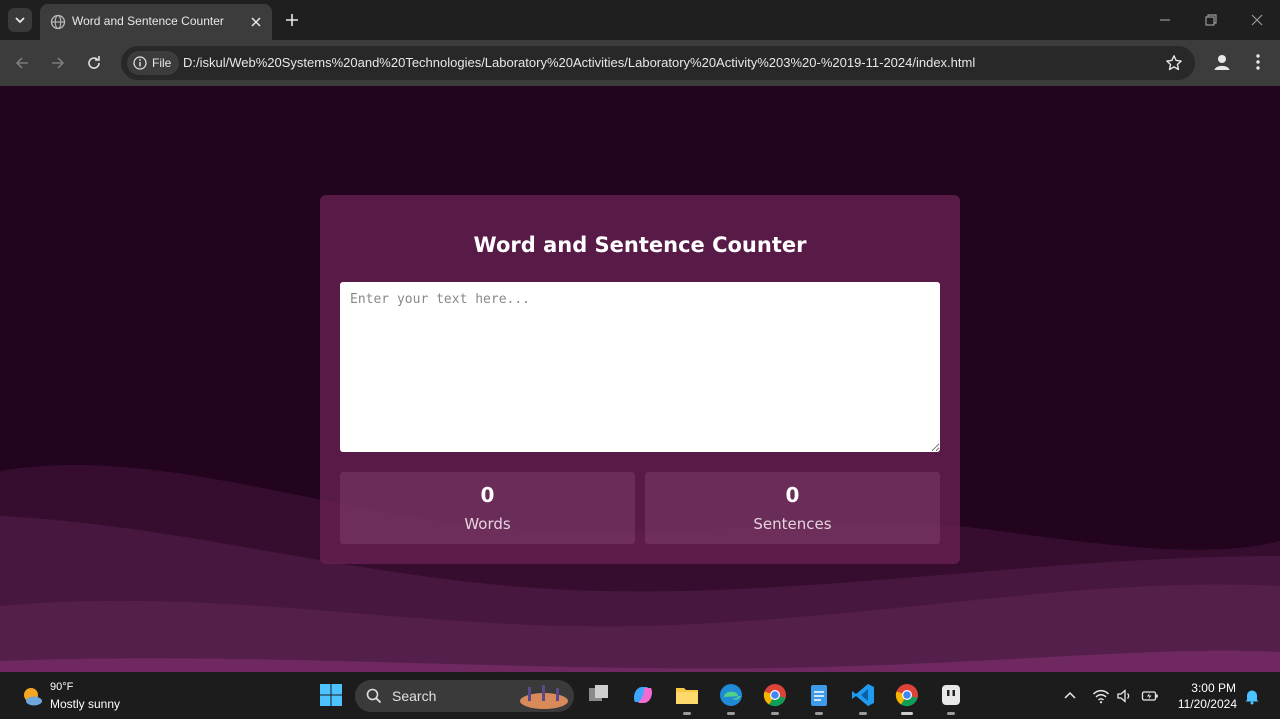  Describe the element at coordinates (1165, 20) in the screenshot. I see `minimize-icon` at that location.